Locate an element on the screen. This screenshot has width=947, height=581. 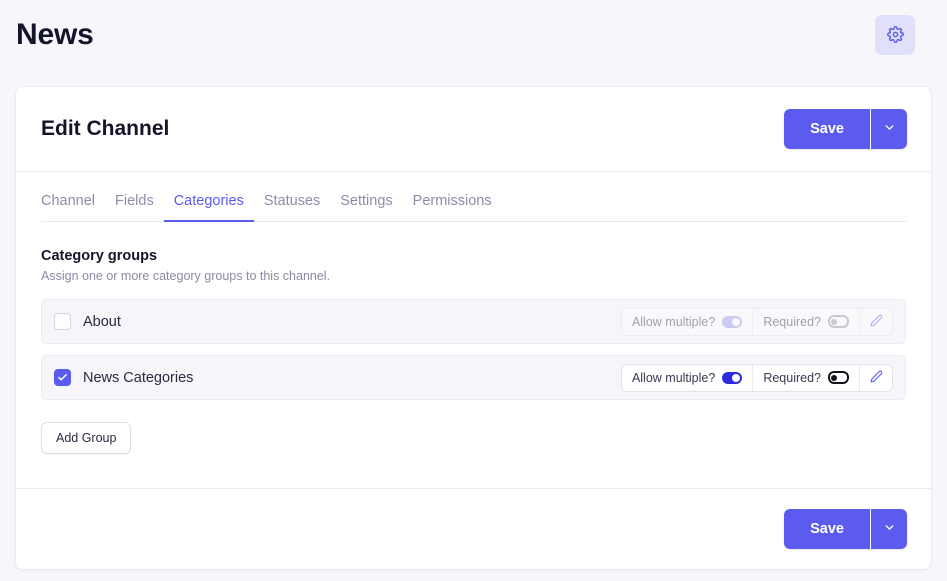
required-toggle-about: Required? is located at coordinates (806, 321).